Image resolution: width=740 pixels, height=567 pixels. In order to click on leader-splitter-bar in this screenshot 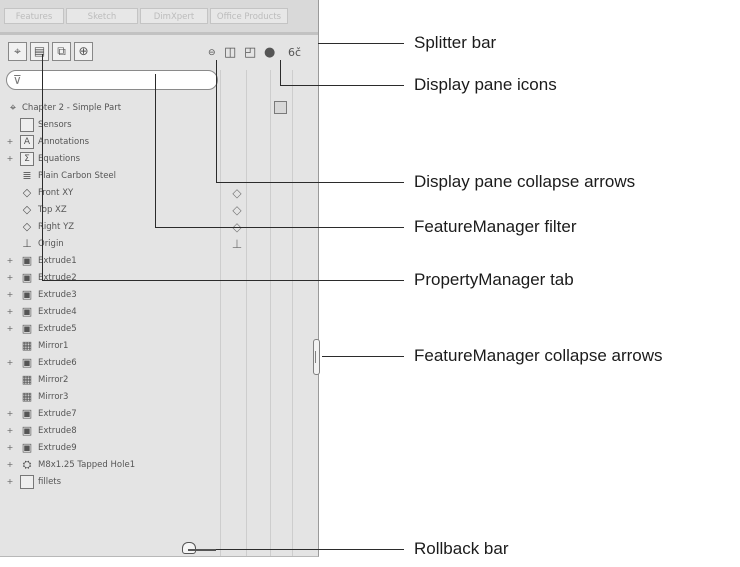, I will do `click(361, 43)`.